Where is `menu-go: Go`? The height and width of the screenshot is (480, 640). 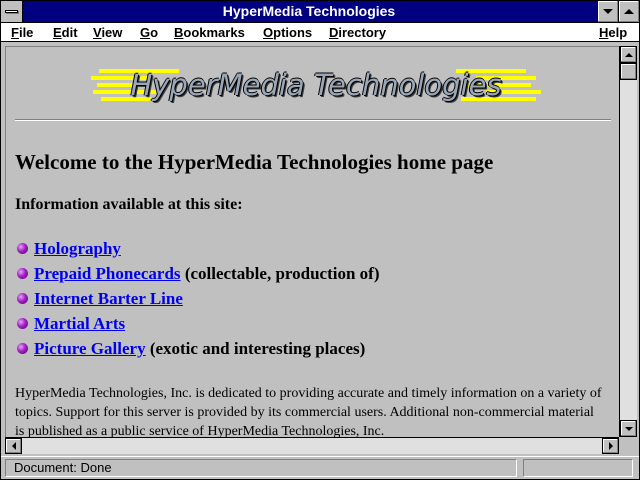
menu-go: Go is located at coordinates (149, 32).